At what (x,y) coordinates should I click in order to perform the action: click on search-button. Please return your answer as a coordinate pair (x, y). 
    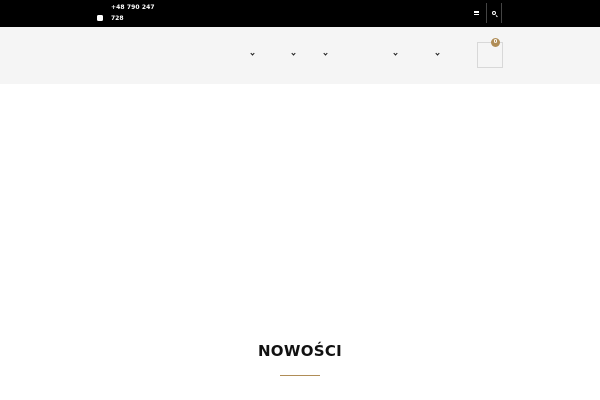
    Looking at the image, I should click on (494, 13).